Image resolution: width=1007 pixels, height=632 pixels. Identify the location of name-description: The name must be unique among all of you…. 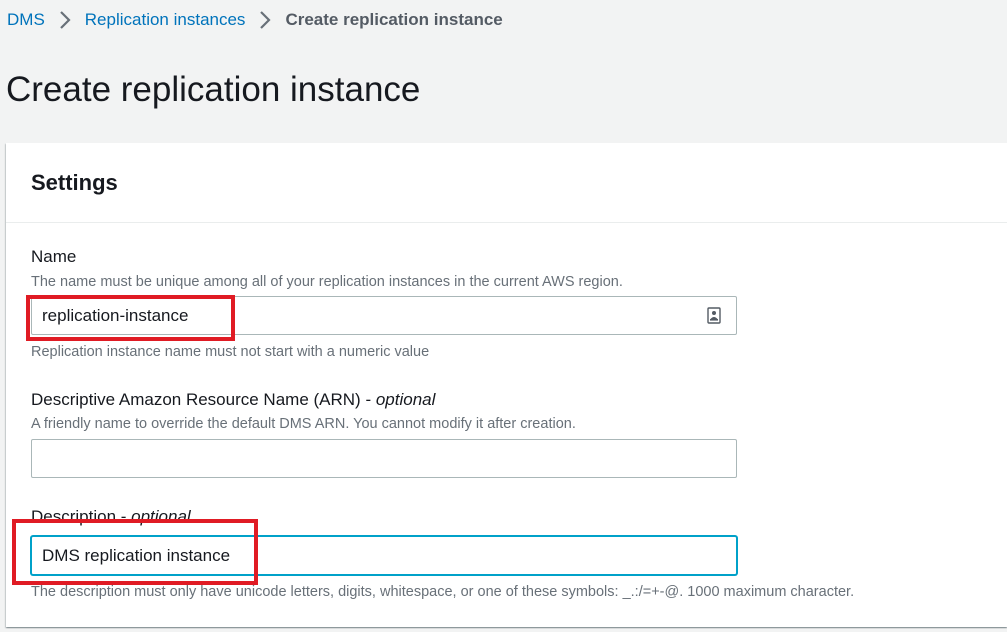
(327, 282).